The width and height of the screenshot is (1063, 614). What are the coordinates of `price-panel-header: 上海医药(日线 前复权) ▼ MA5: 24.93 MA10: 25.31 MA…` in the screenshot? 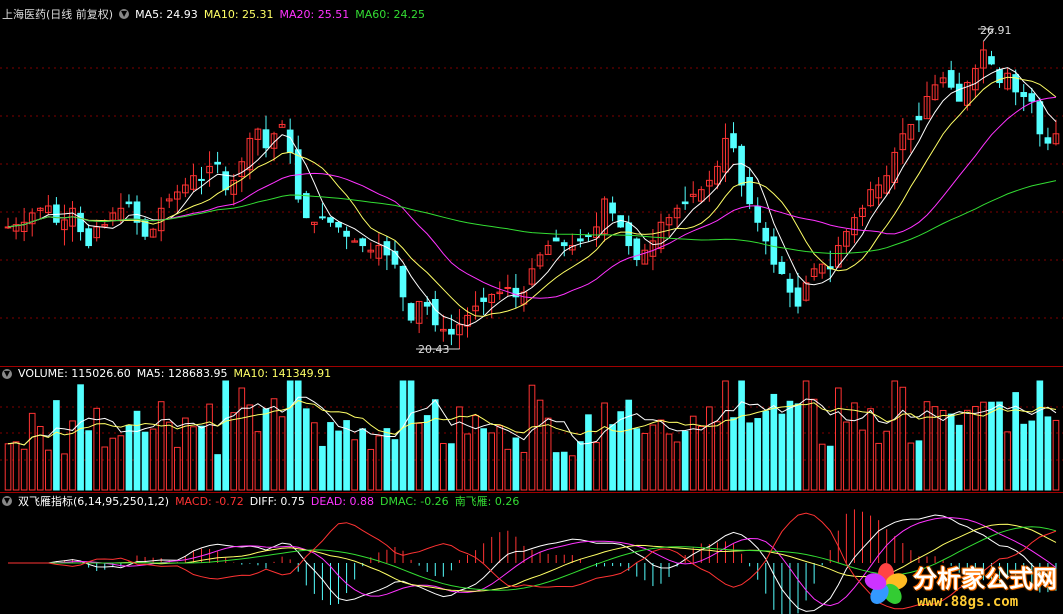 It's located at (216, 14).